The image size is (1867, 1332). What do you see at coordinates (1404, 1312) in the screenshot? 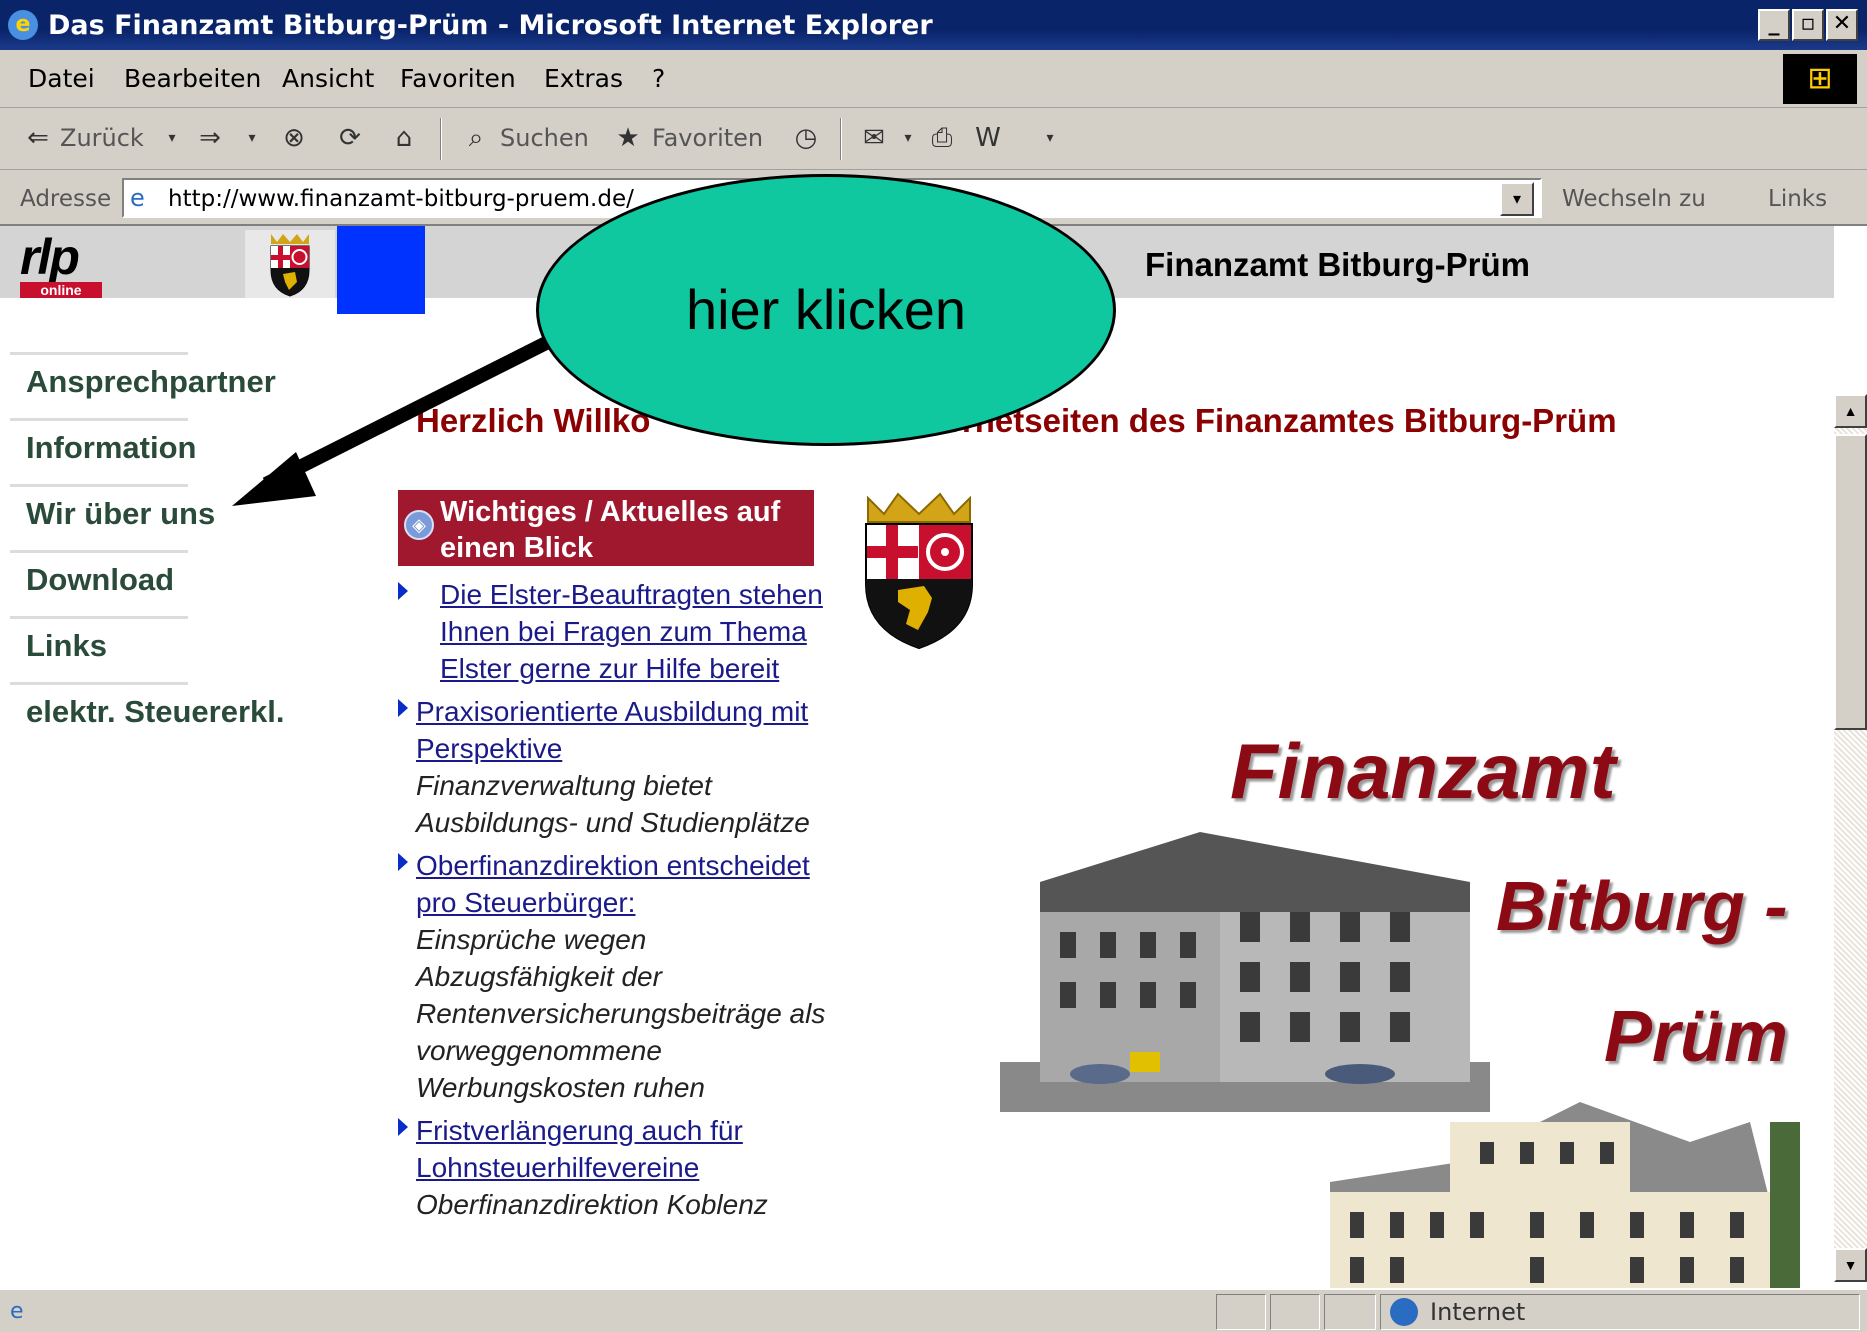
I see `internet-zone-icon` at bounding box center [1404, 1312].